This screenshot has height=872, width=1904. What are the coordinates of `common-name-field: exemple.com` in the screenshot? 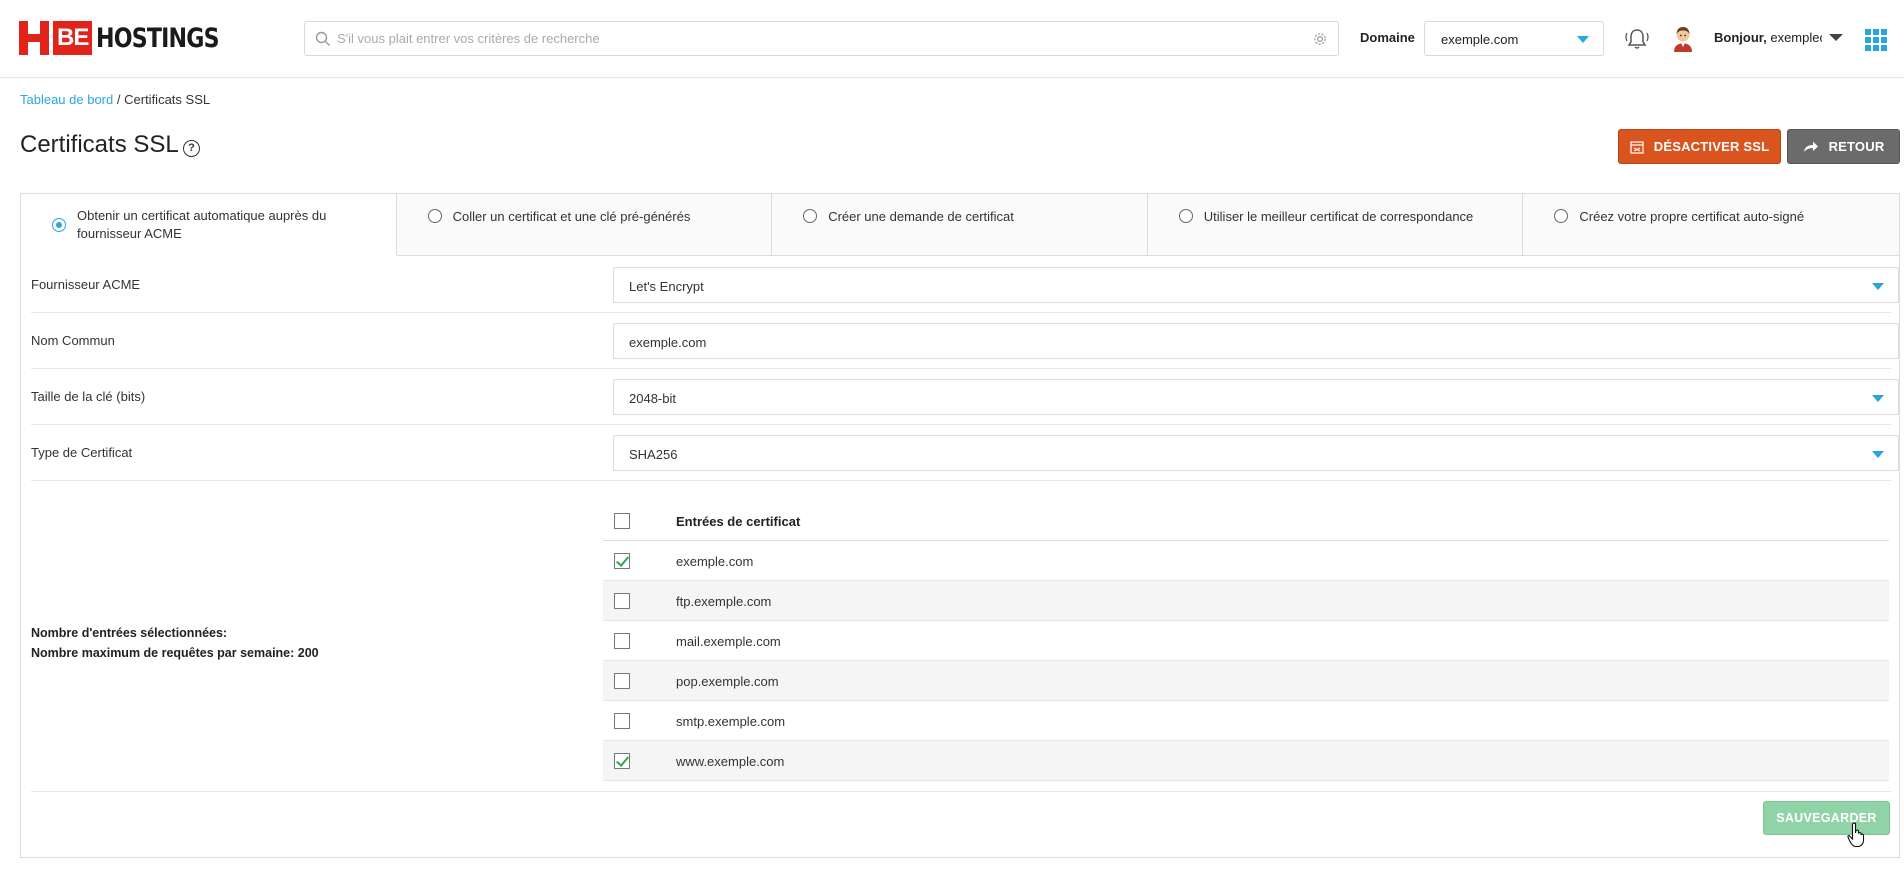 It's located at (1256, 341).